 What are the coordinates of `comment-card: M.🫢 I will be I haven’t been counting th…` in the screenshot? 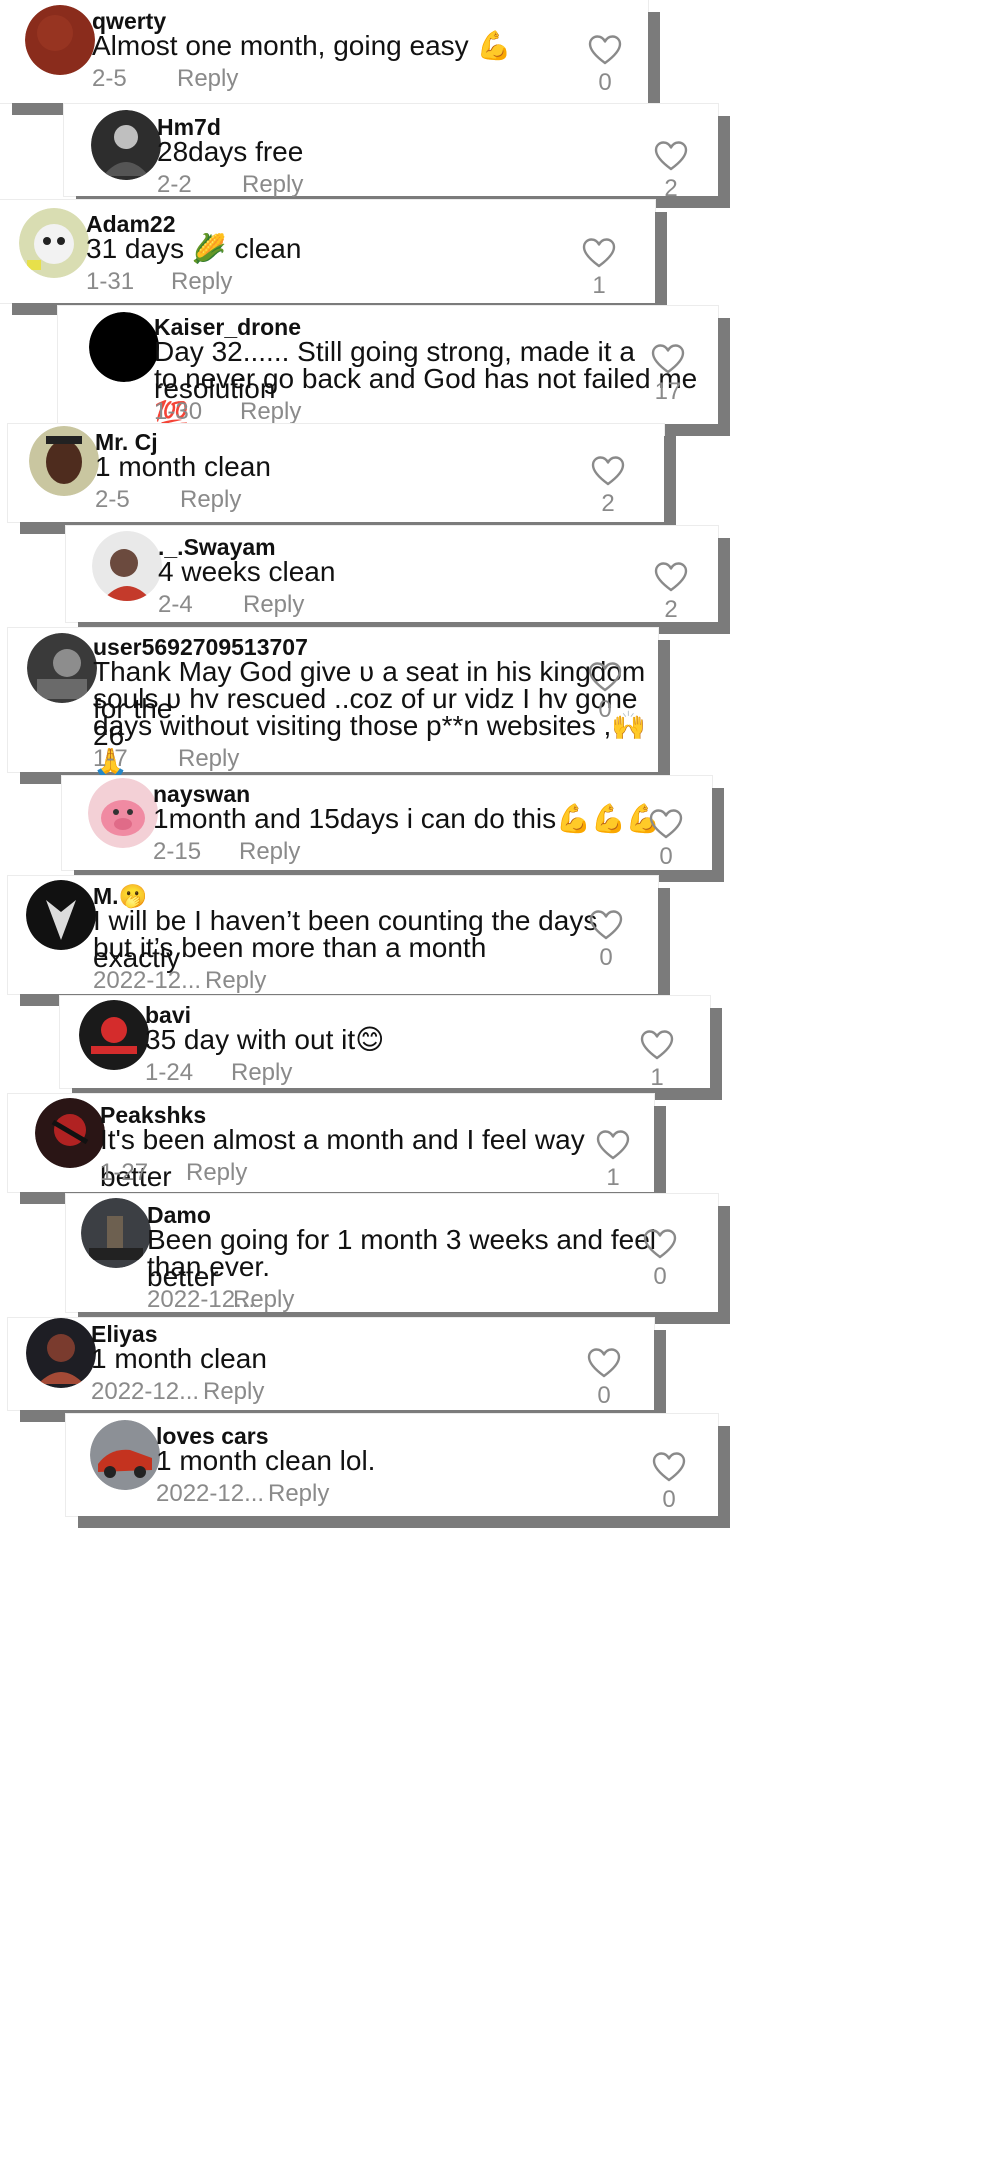 It's located at (333, 935).